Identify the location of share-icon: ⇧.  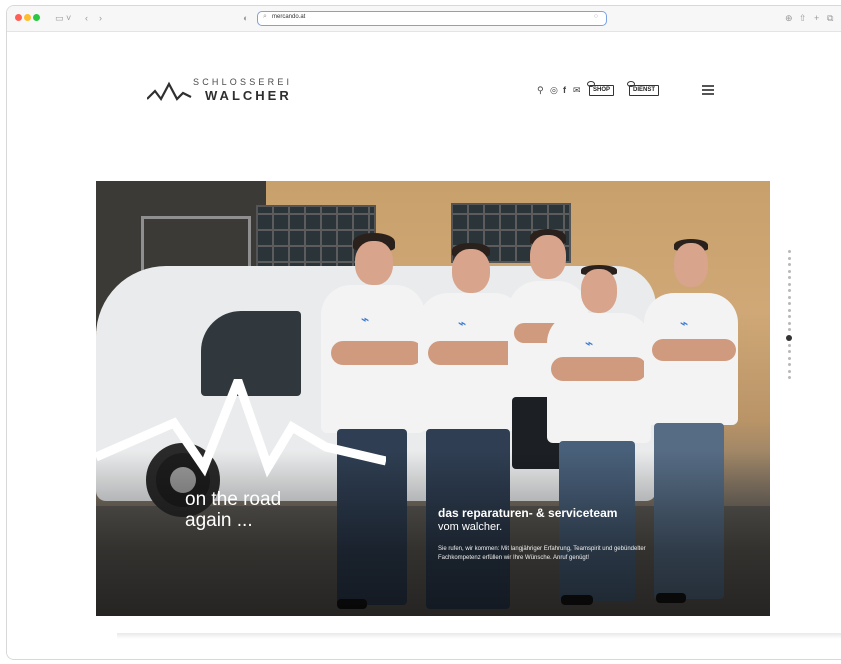
(803, 18).